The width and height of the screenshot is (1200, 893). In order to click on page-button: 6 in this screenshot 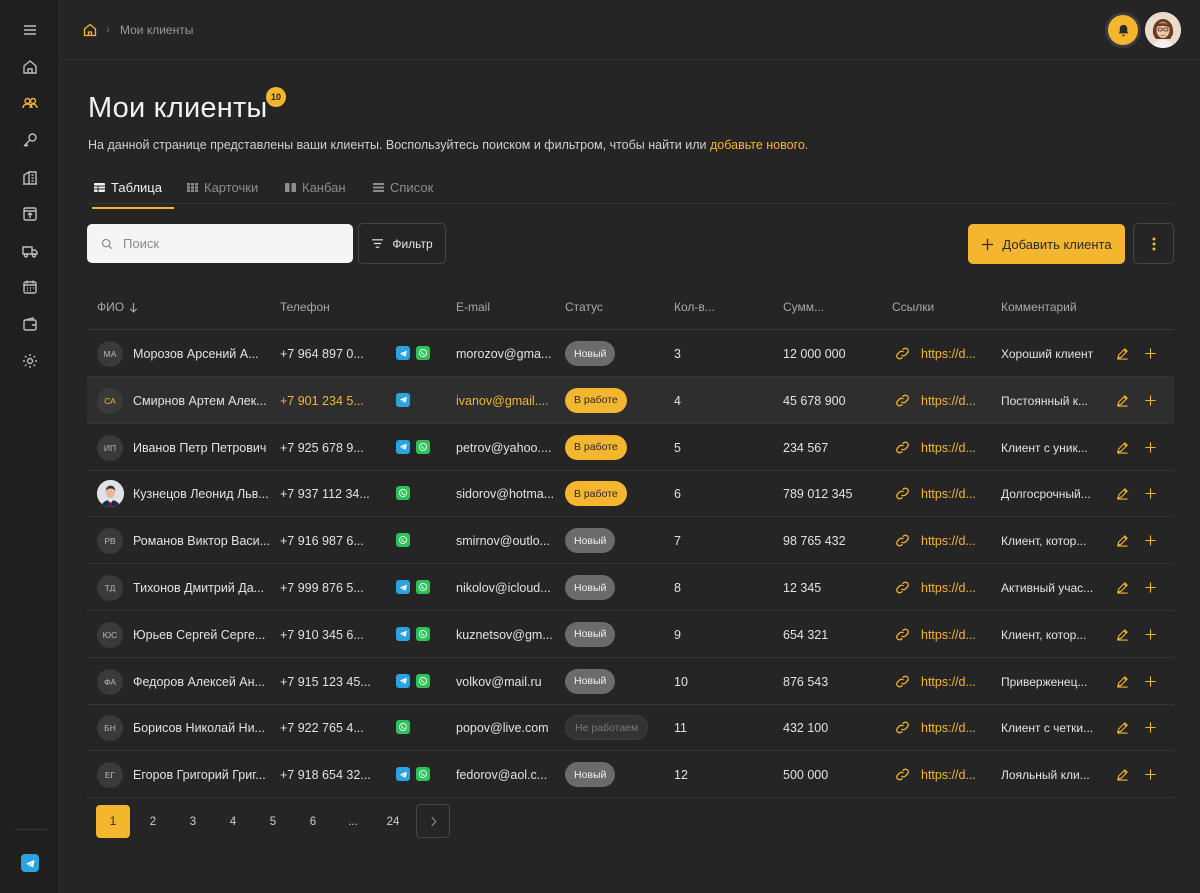, I will do `click(313, 821)`.